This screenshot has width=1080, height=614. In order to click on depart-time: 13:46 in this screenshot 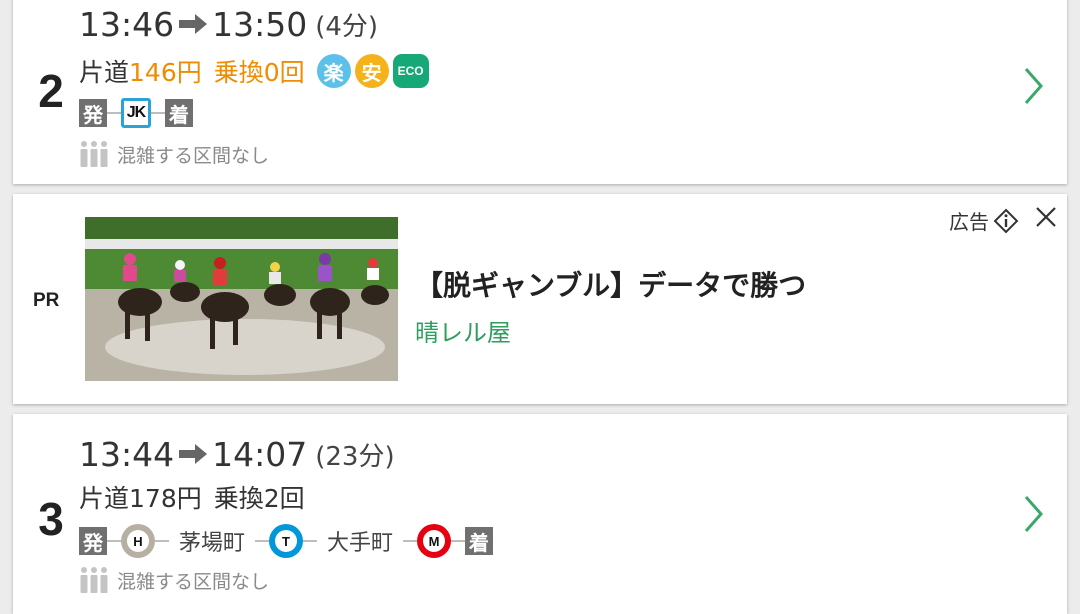, I will do `click(127, 24)`.